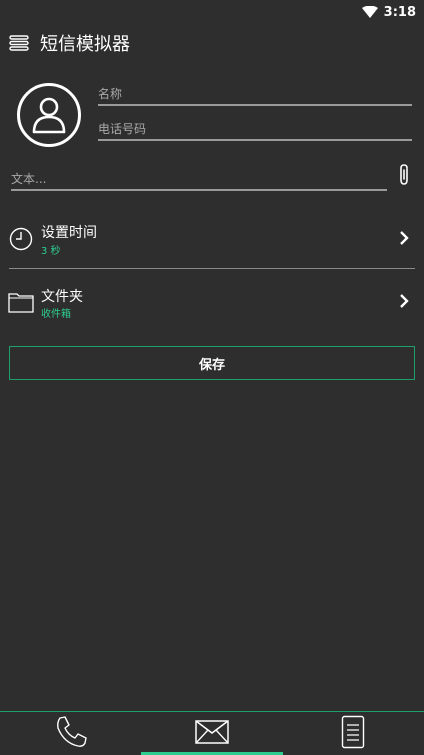  What do you see at coordinates (212, 268) in the screenshot?
I see `divider` at bounding box center [212, 268].